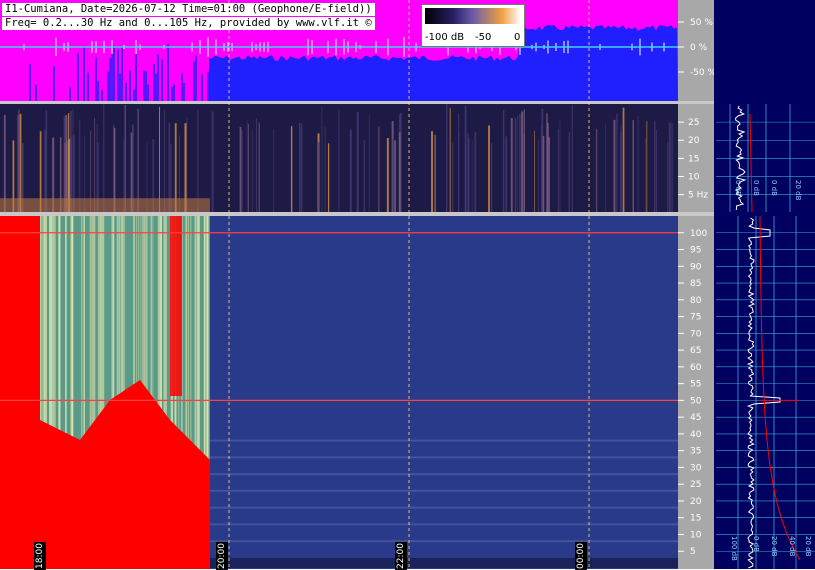 The width and height of the screenshot is (815, 570). Describe the element at coordinates (694, 177) in the screenshot. I see `spectrogram1-ytick-label: 10` at that location.